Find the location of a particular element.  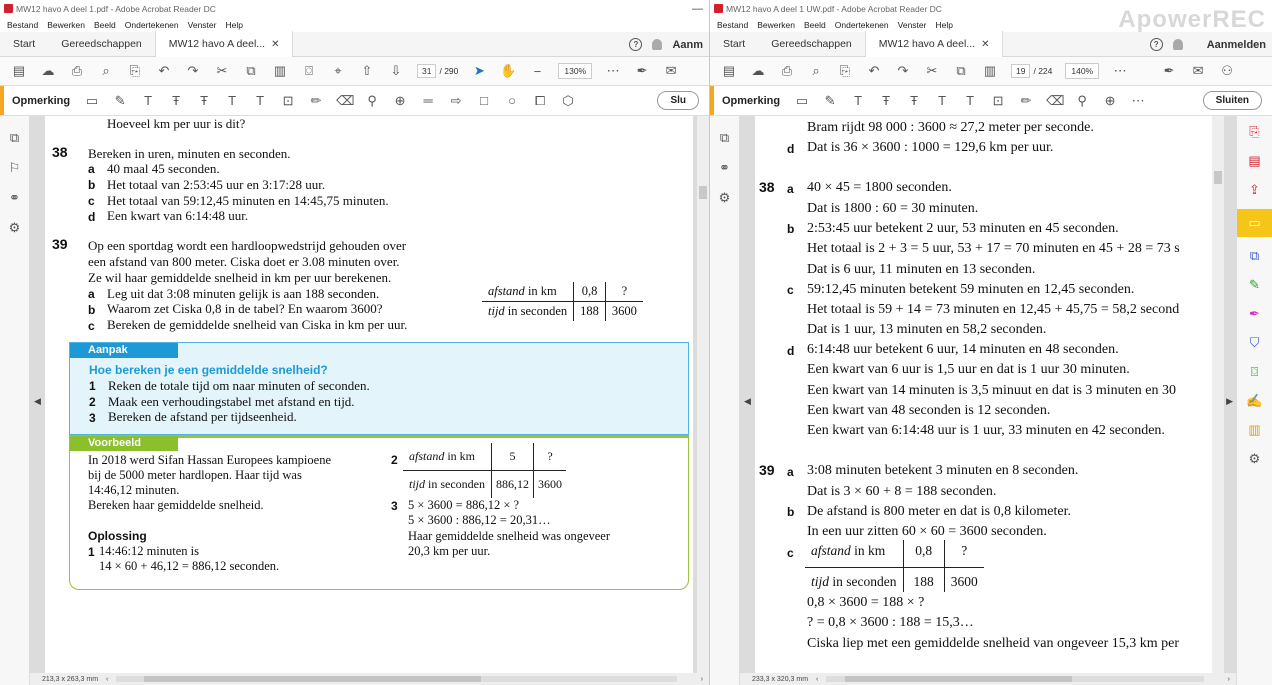

snapshot-icon: ⌼ is located at coordinates (309, 71).